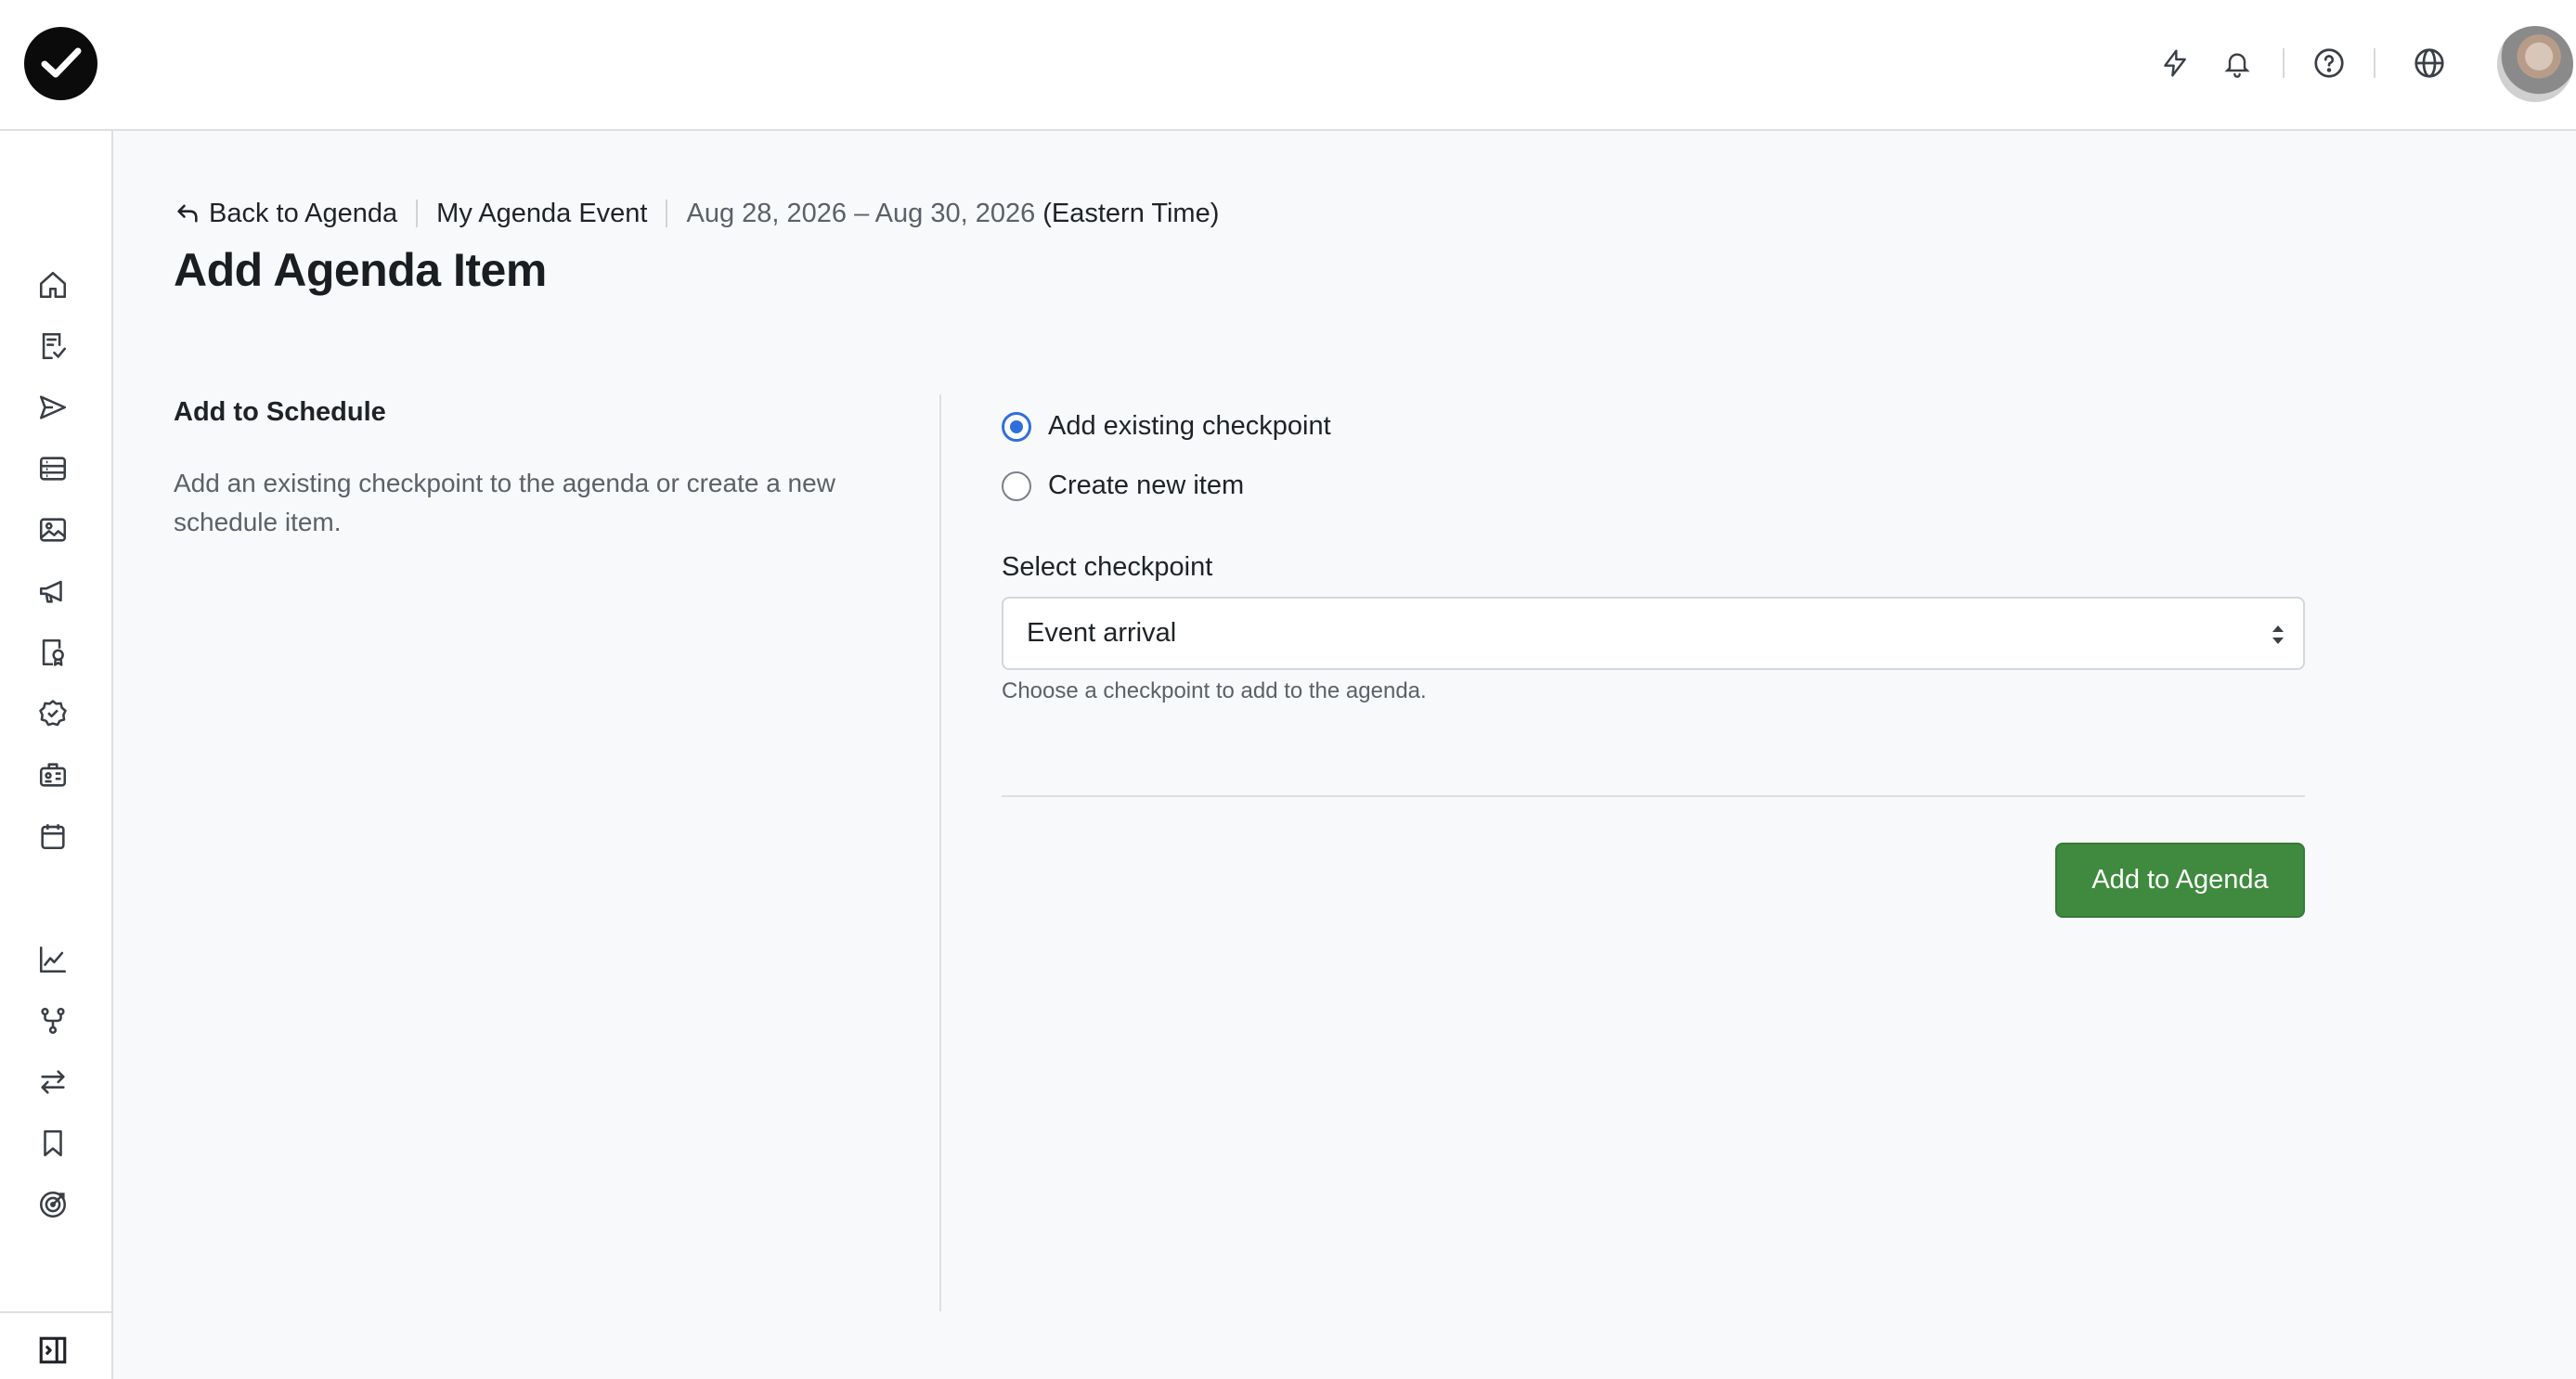  What do you see at coordinates (1102, 633) in the screenshot?
I see `checkpoint-select-value: Event arrival` at bounding box center [1102, 633].